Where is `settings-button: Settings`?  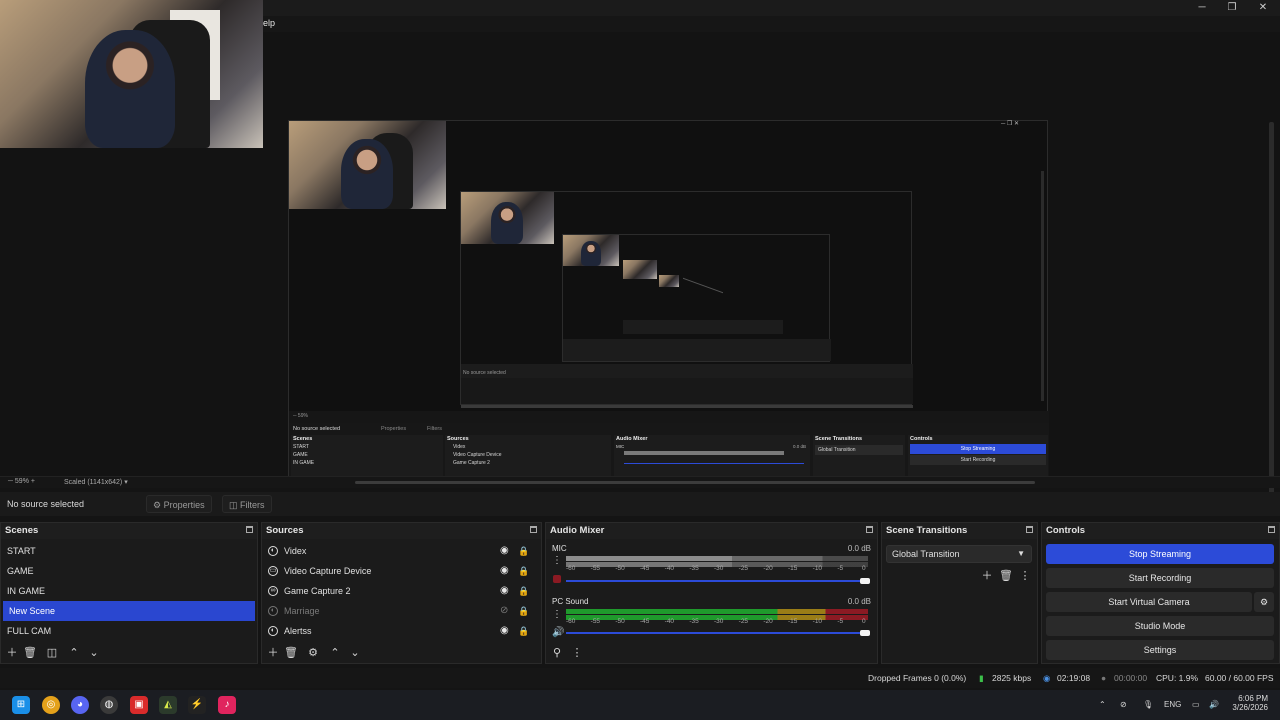 settings-button: Settings is located at coordinates (1160, 650).